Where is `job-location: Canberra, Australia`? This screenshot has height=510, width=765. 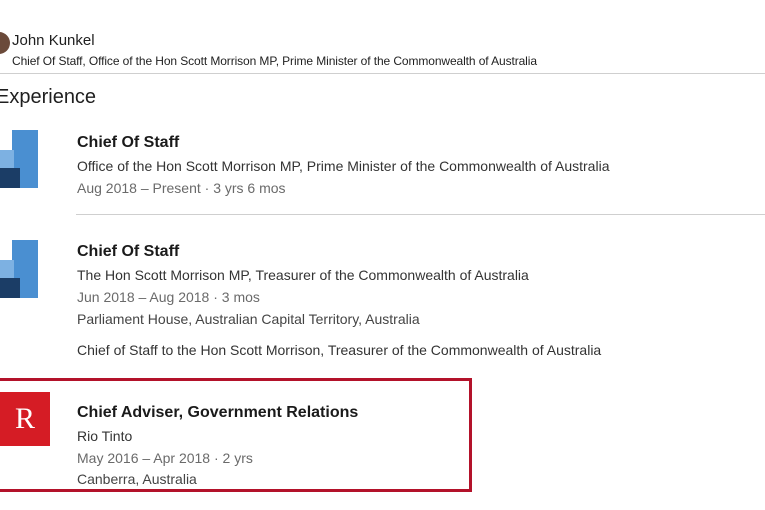
job-location: Canberra, Australia is located at coordinates (137, 479).